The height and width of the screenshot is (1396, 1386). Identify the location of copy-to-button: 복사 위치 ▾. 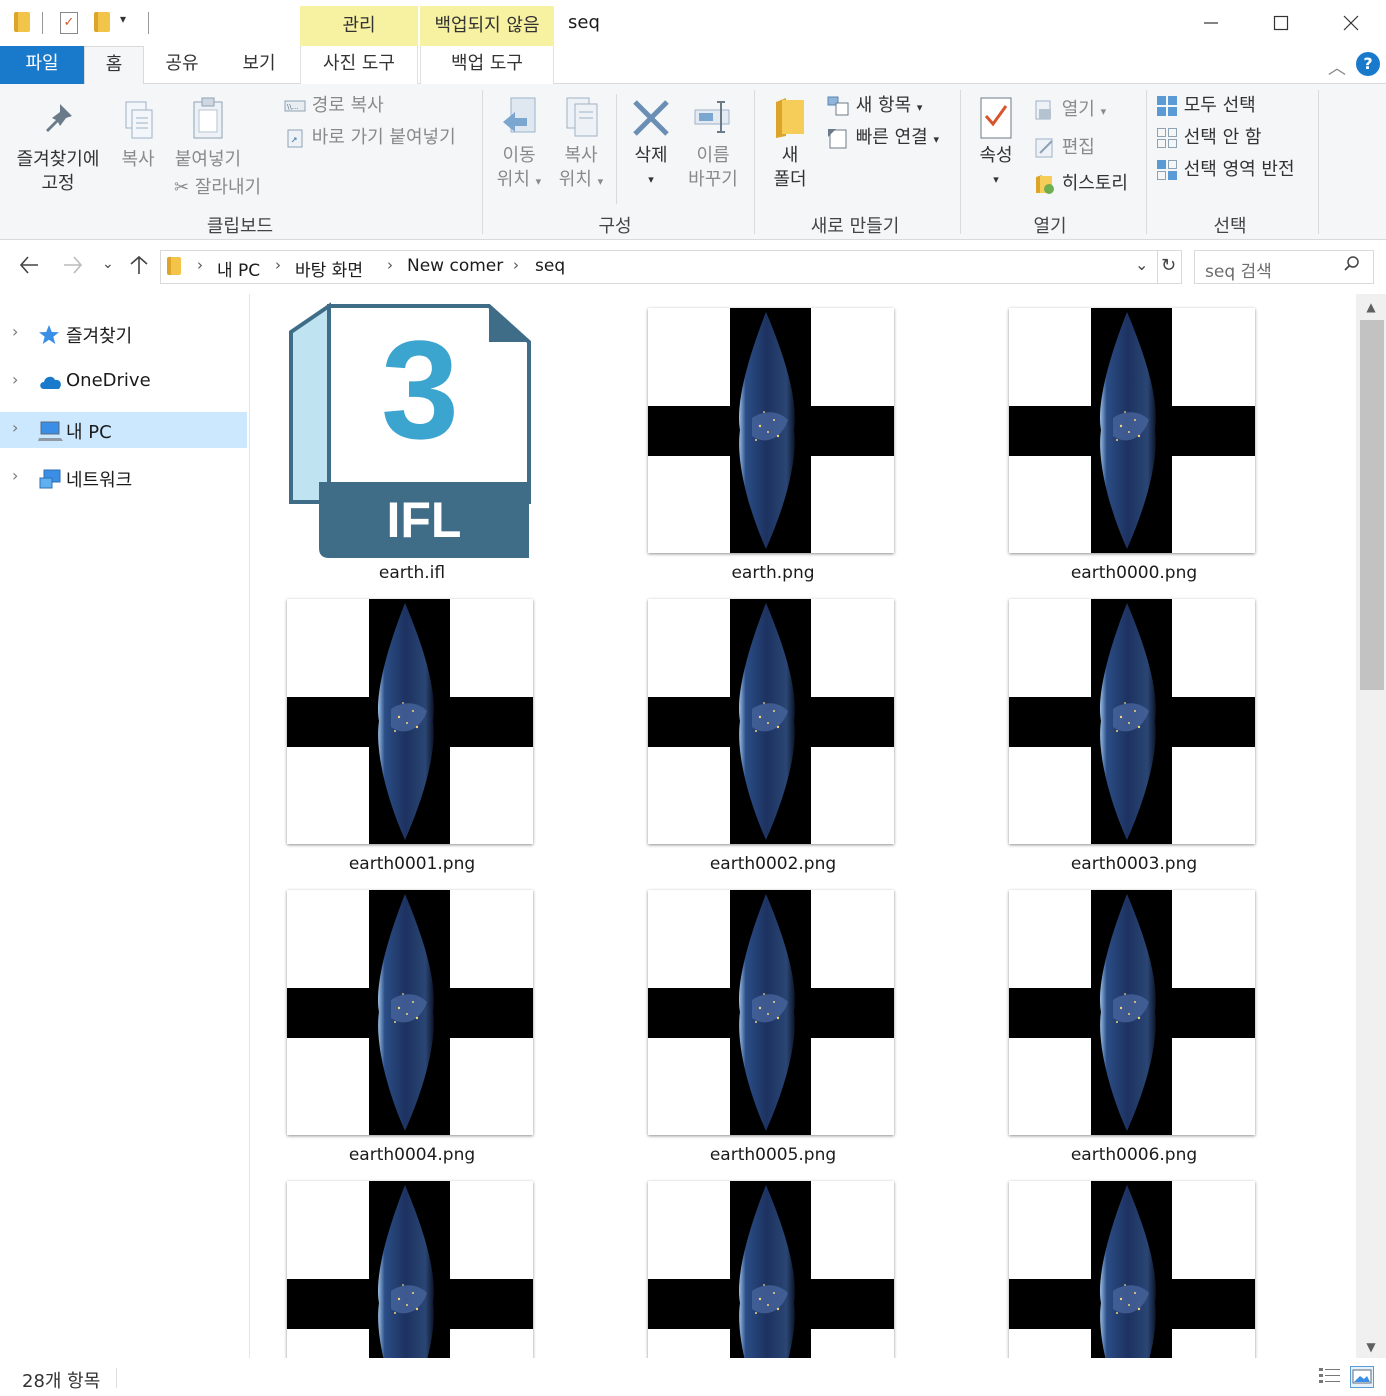
(581, 144).